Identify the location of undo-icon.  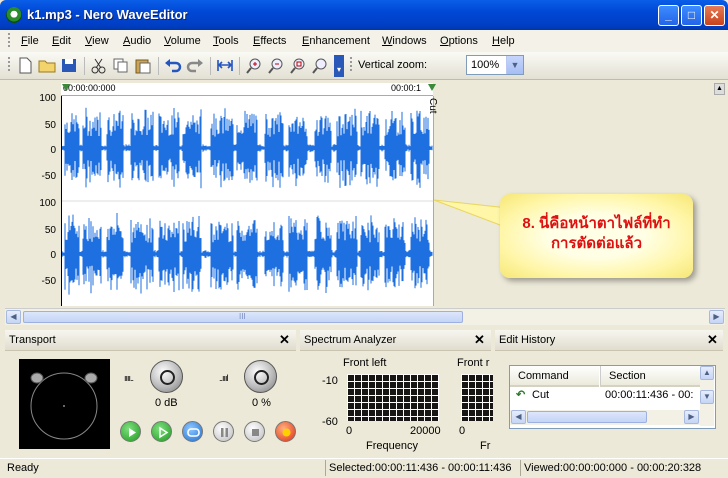
(173, 65).